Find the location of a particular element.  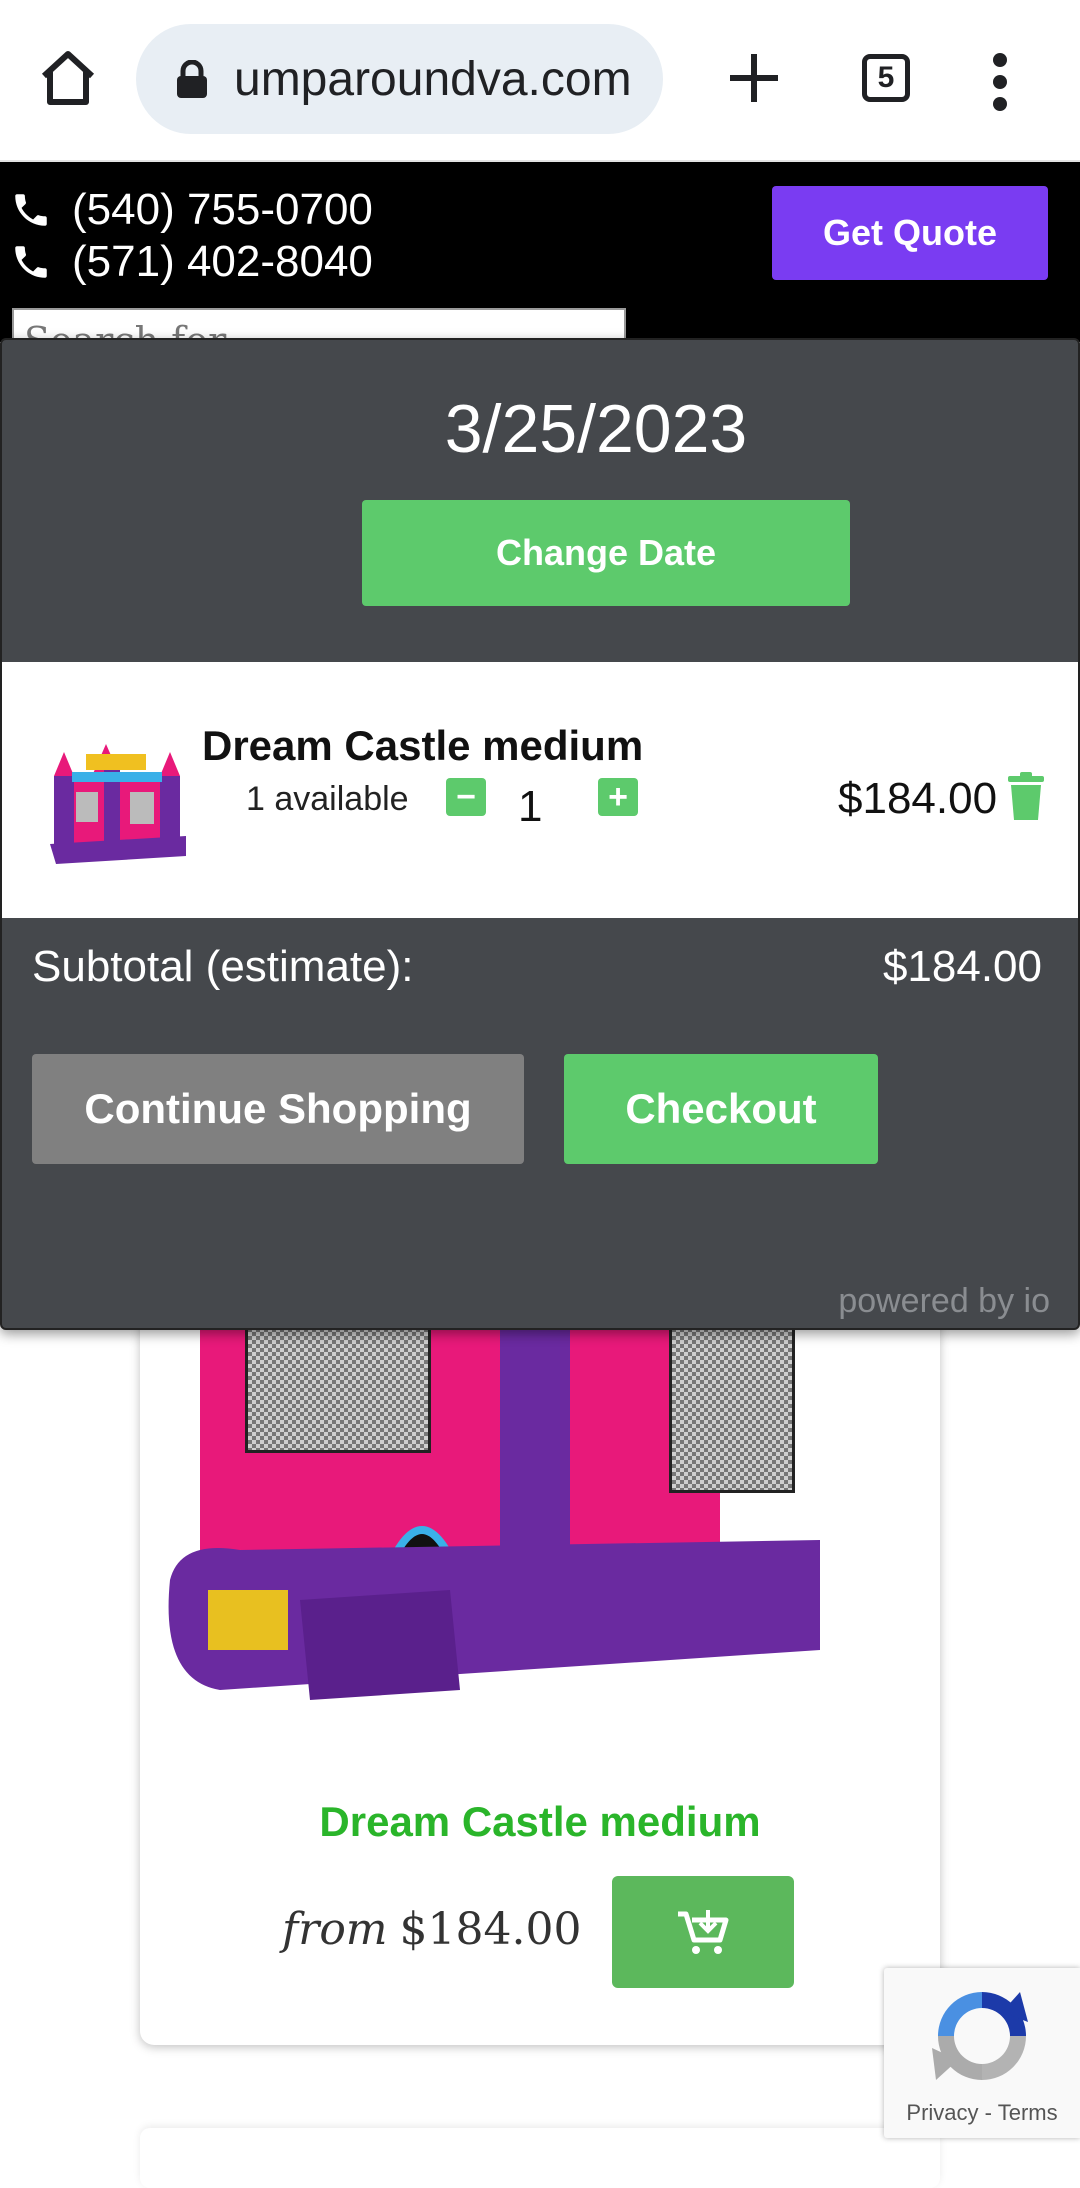

item-price: $184.00 is located at coordinates (918, 798).